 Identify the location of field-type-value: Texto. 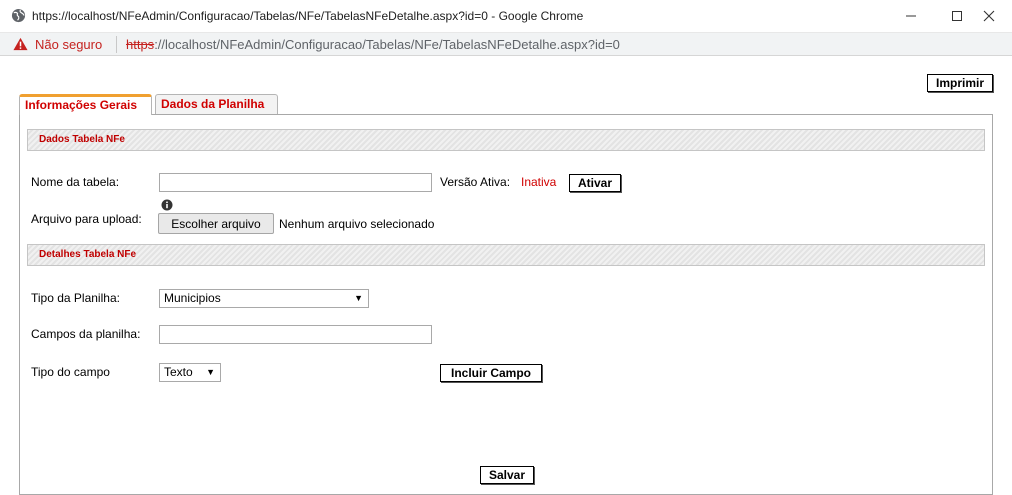
(178, 372).